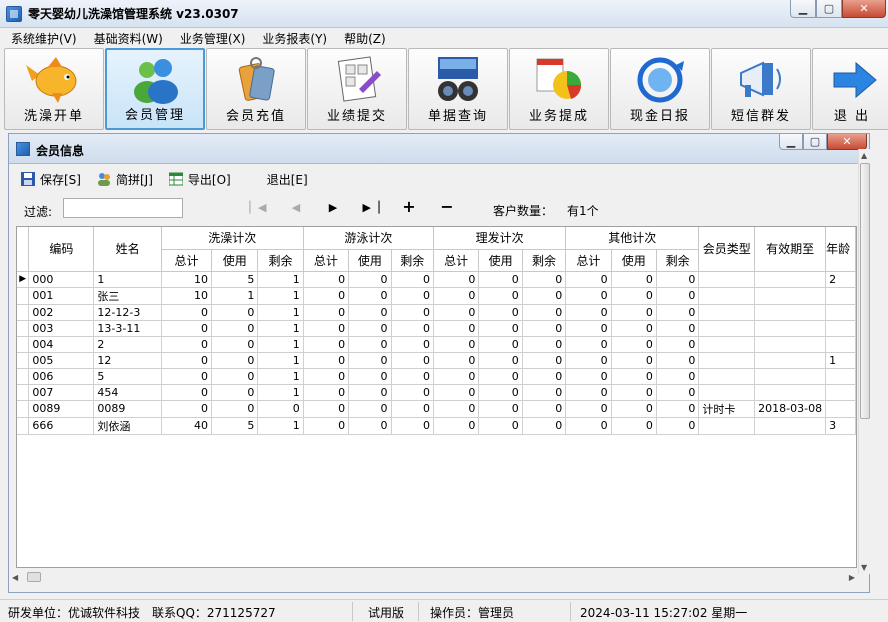 The height and width of the screenshot is (622, 888). I want to click on col-subheader: 剩余, so click(678, 260).